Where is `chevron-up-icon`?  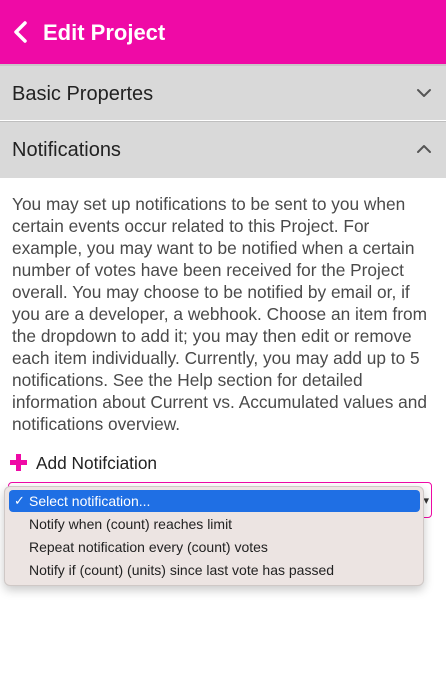
chevron-up-icon is located at coordinates (424, 149).